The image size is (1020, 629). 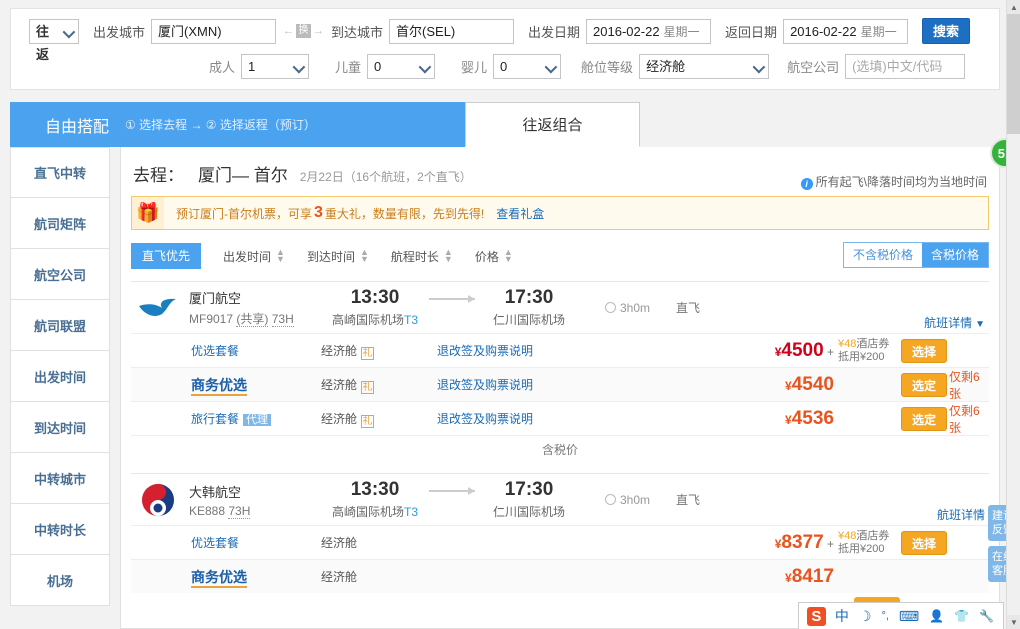 What do you see at coordinates (494, 256) in the screenshot?
I see `sort-price: 价格 ▲ ▼` at bounding box center [494, 256].